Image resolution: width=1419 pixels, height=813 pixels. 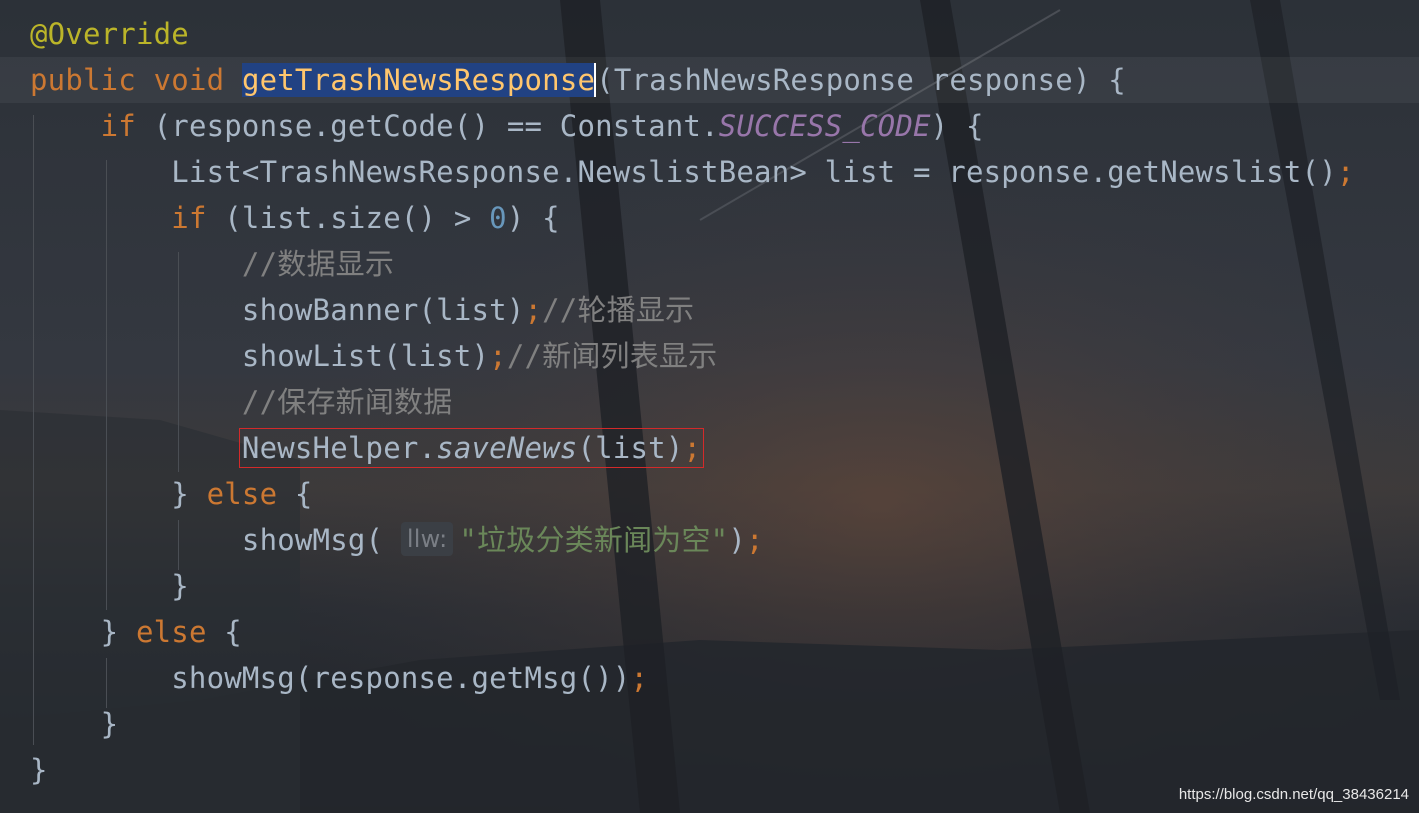 I want to click on parameter-hint: llw:, so click(x=427, y=539).